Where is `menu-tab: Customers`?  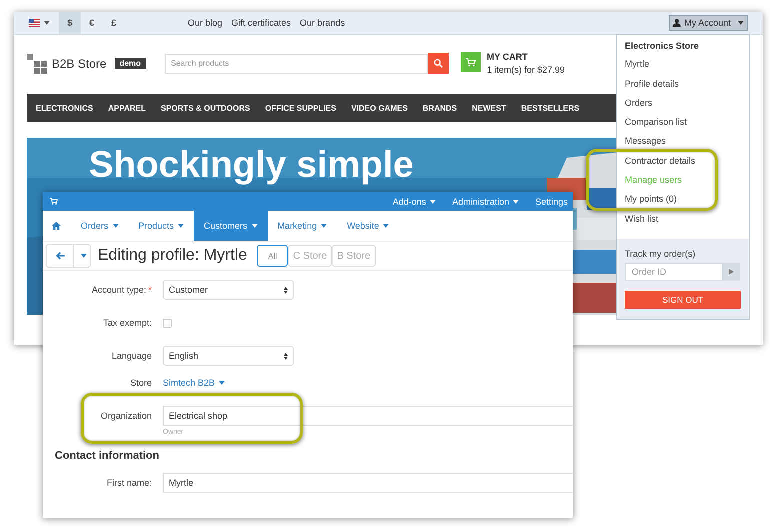
menu-tab: Customers is located at coordinates (231, 226).